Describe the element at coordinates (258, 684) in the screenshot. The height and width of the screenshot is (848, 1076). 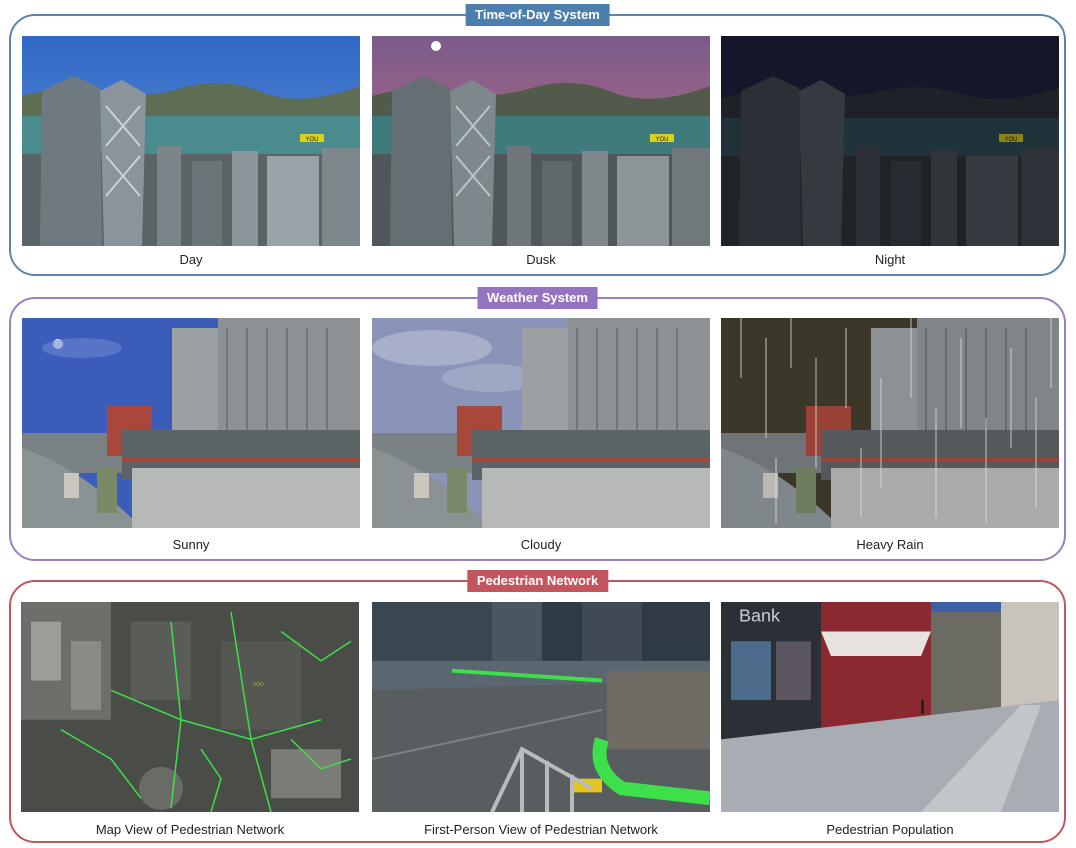
I see `you-marker-map: YOU` at that location.